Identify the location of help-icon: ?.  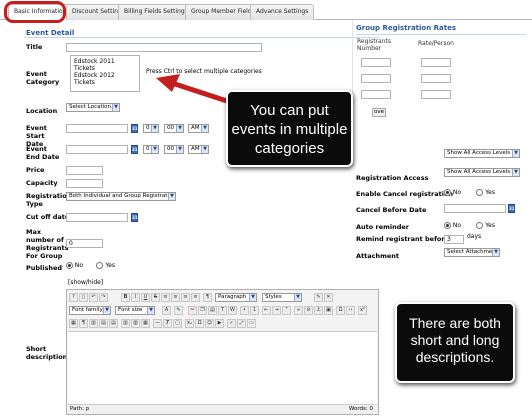
(73, 297).